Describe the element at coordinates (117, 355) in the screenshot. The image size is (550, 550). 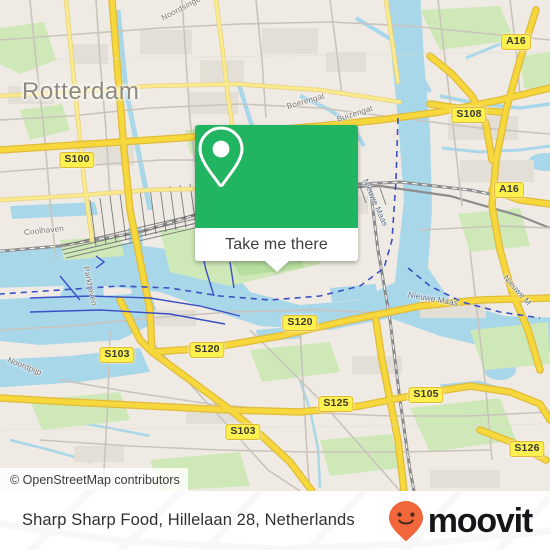
I see `road-shield-s103-west: S103` at that location.